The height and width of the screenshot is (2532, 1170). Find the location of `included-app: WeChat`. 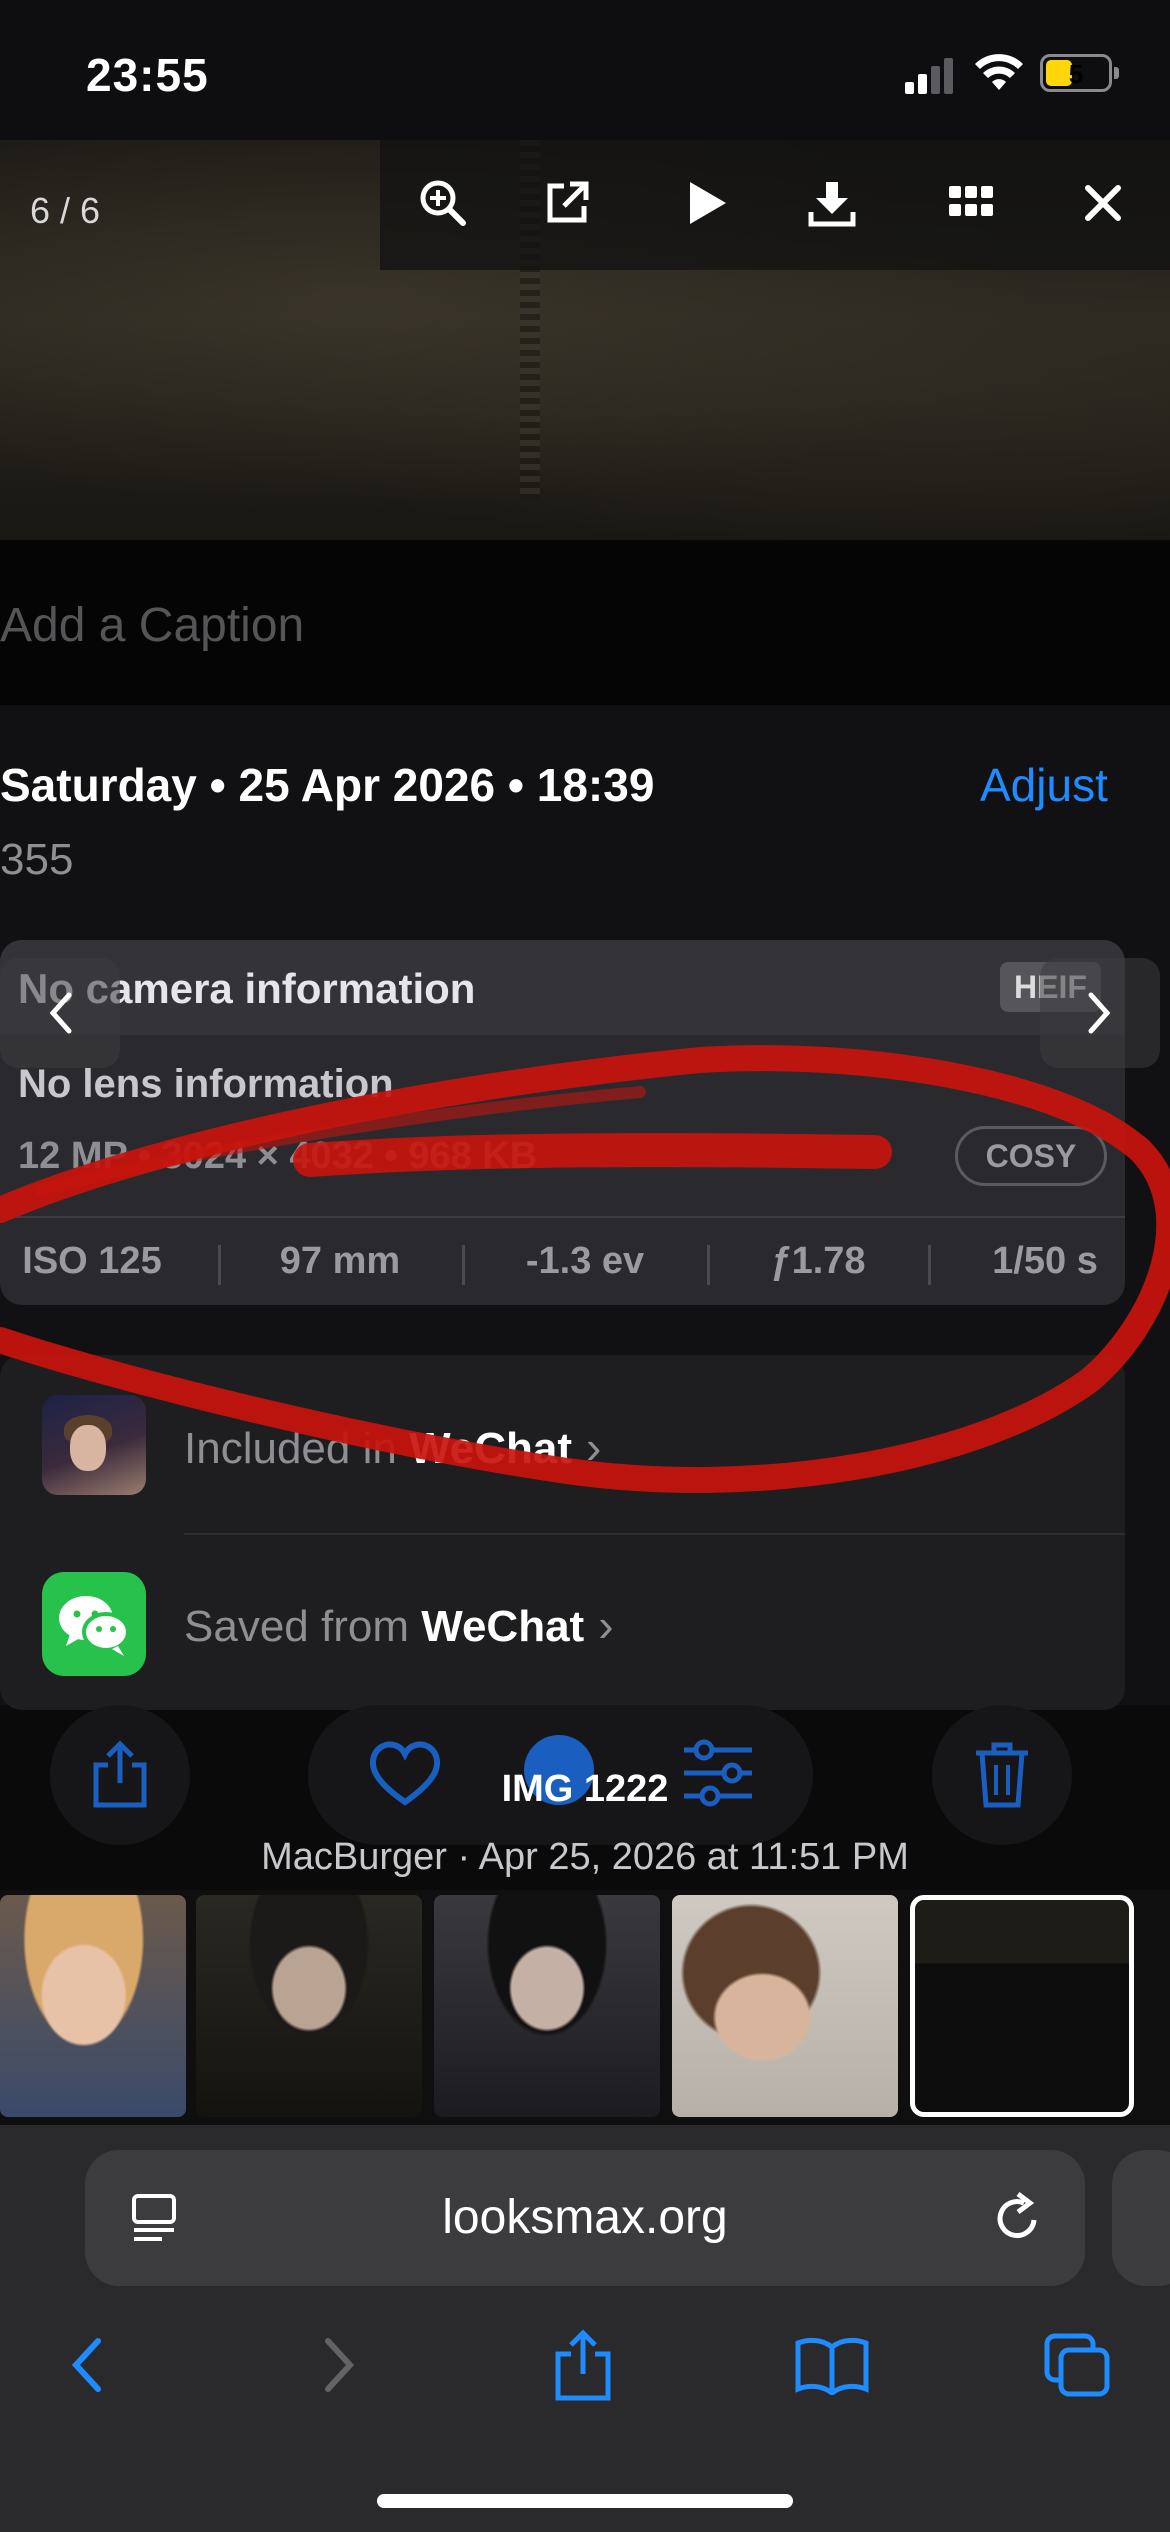

included-app: WeChat is located at coordinates (491, 1448).